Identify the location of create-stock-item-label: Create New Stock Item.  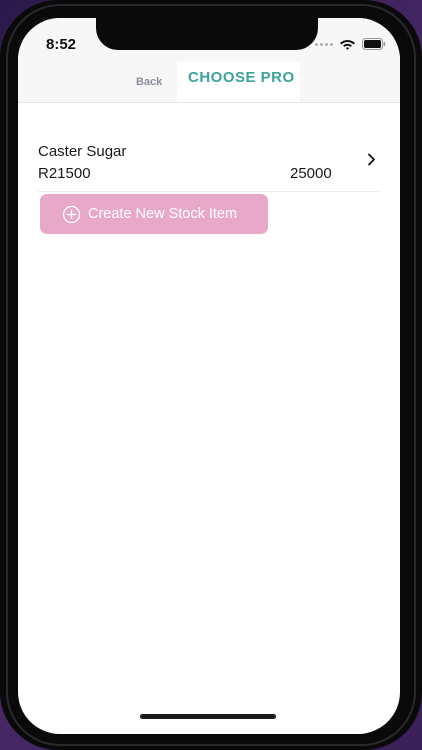
(163, 214).